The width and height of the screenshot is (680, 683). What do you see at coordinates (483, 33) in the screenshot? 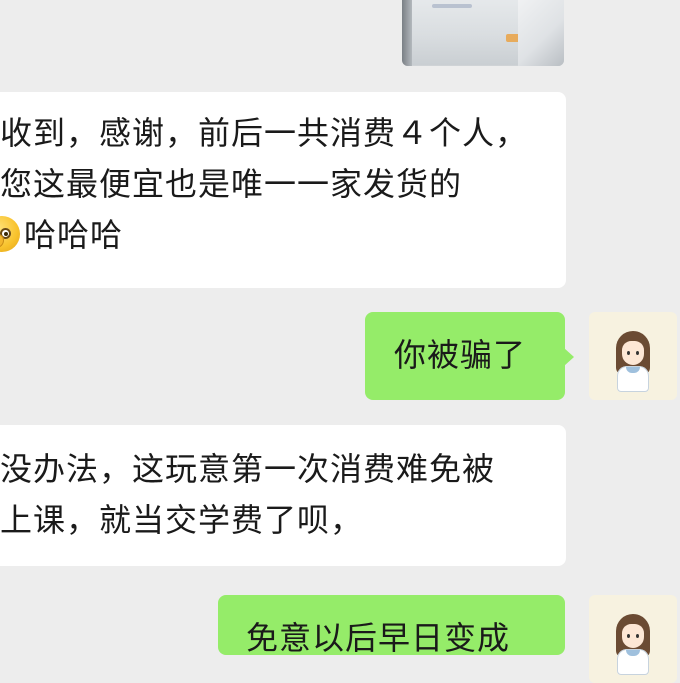
I see `image-message-thumbnail` at bounding box center [483, 33].